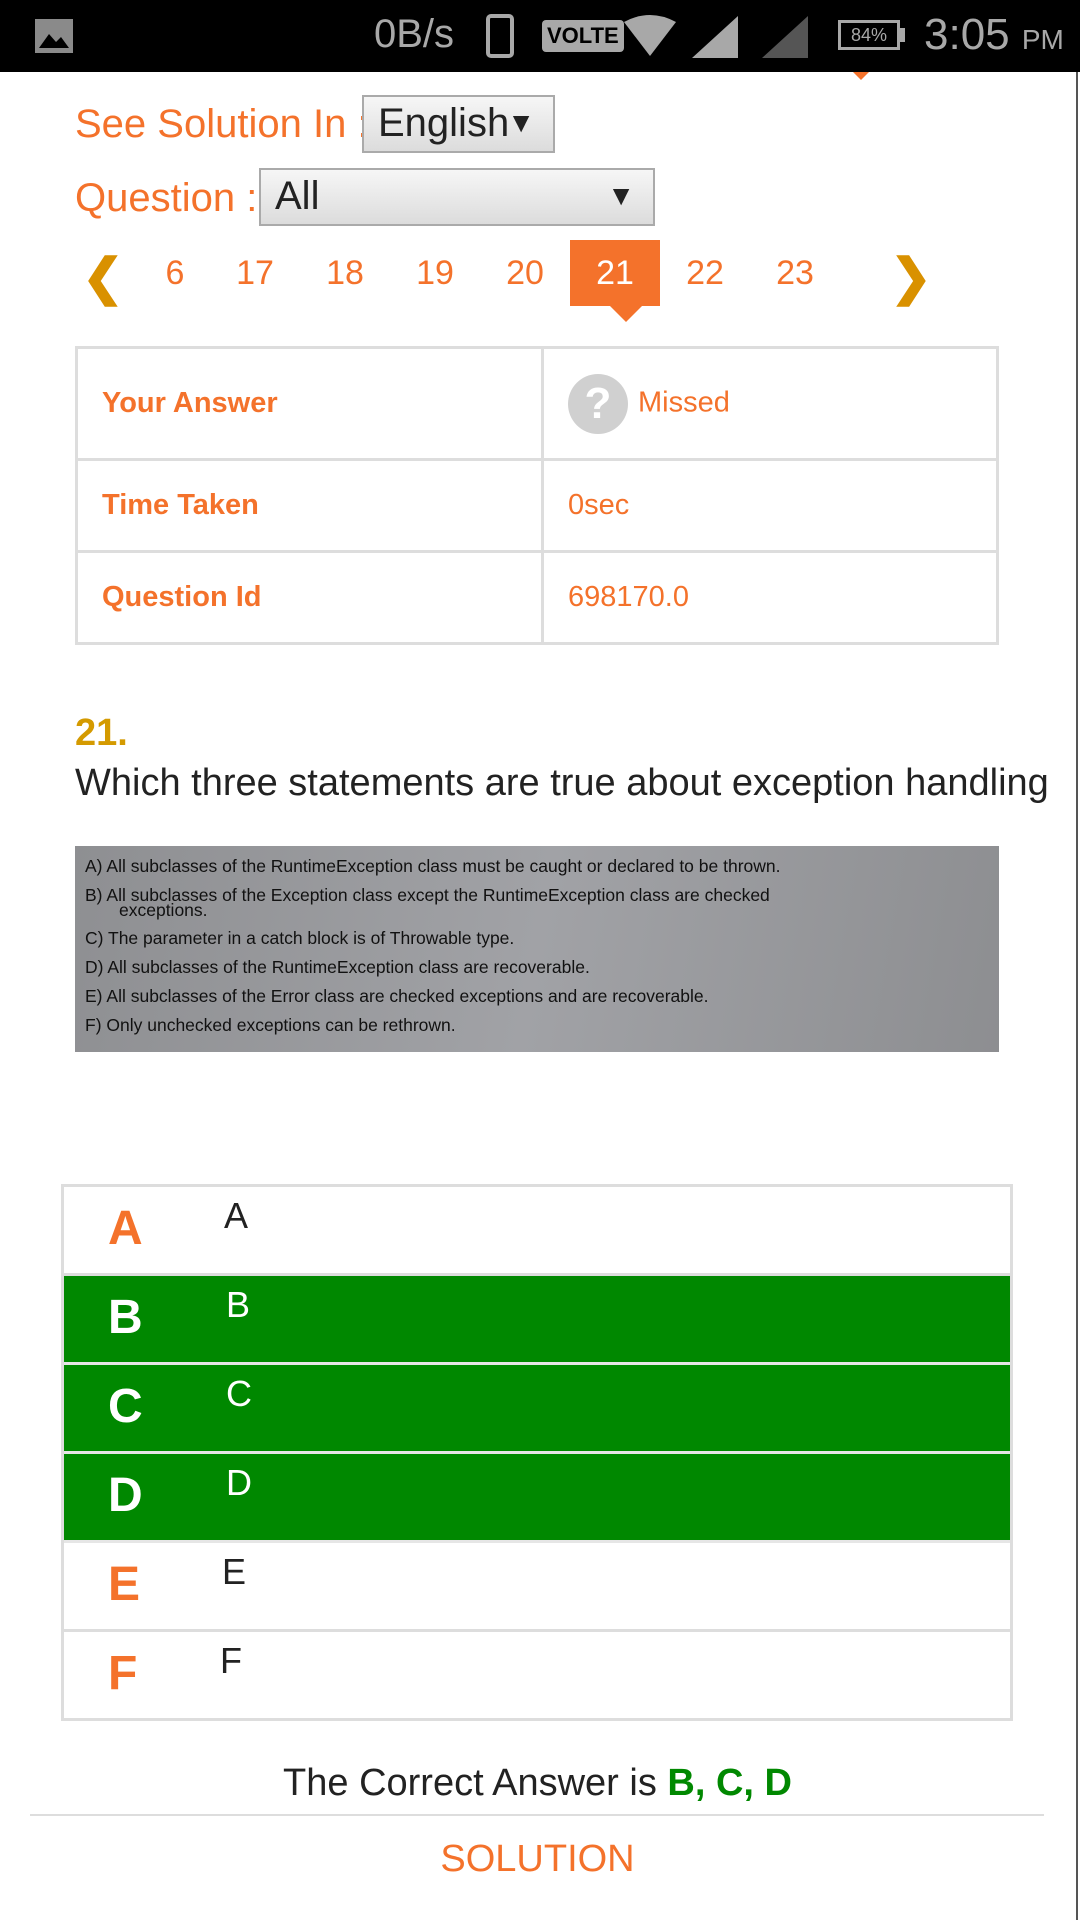  I want to click on option-text: D, so click(239, 1482).